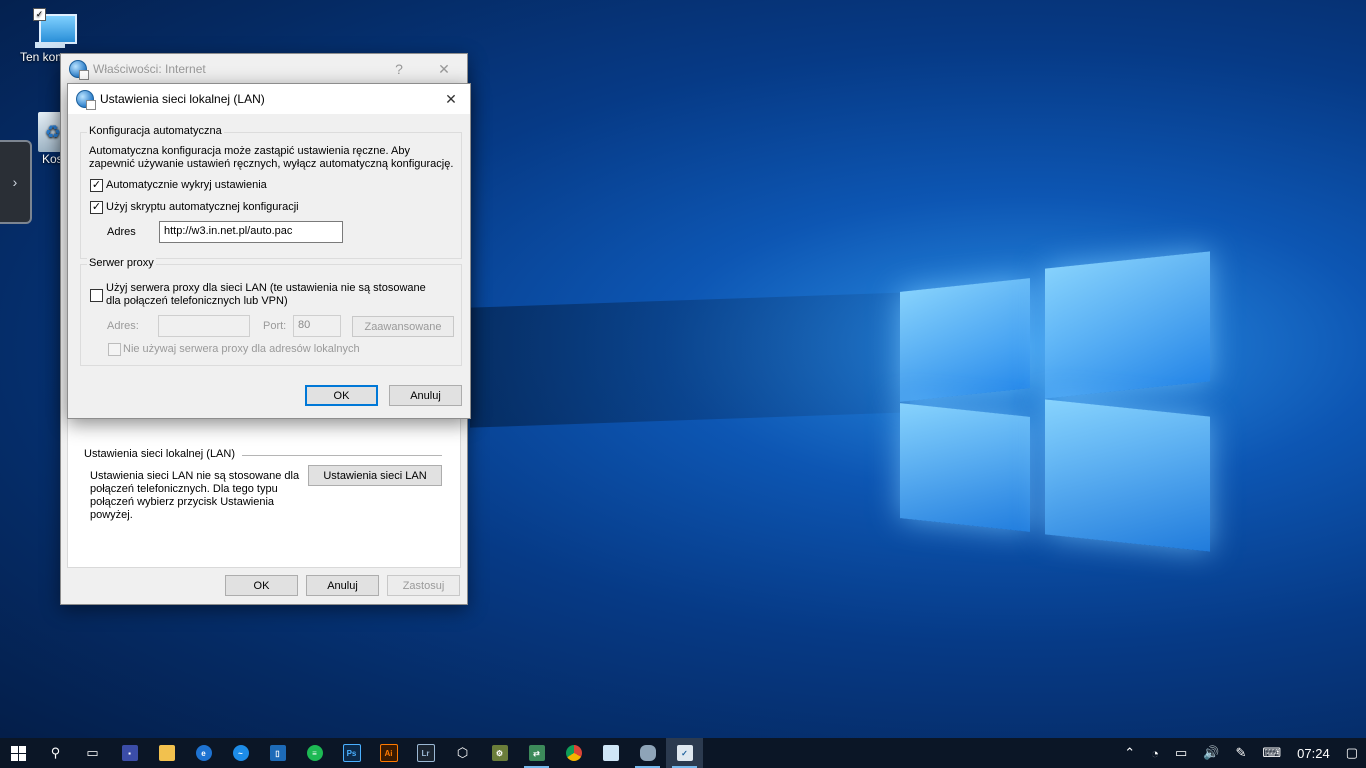 The image size is (1366, 768). Describe the element at coordinates (1155, 753) in the screenshot. I see `wifi-icon: ◔` at that location.